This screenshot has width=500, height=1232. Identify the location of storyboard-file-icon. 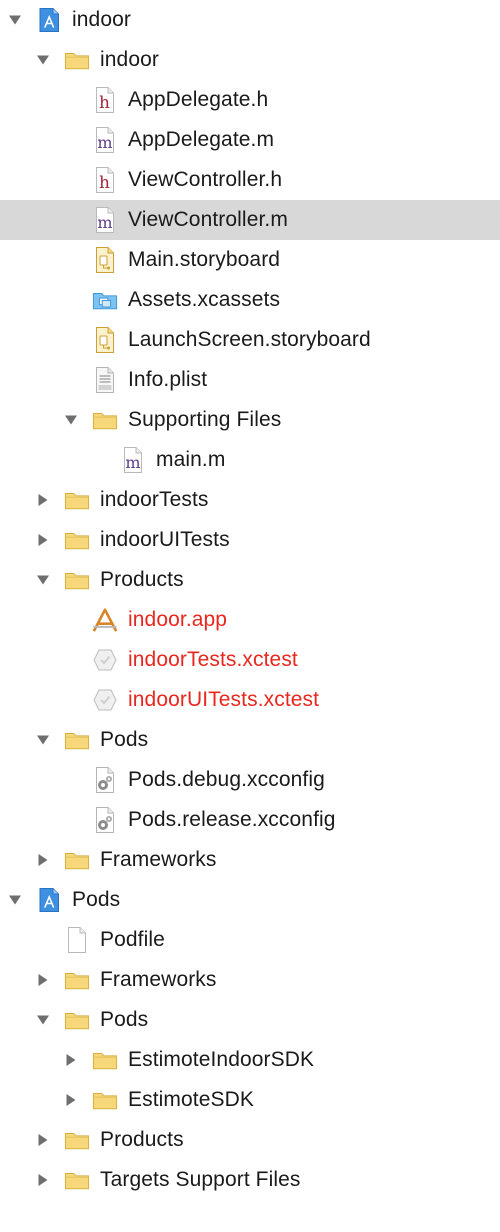
(105, 260).